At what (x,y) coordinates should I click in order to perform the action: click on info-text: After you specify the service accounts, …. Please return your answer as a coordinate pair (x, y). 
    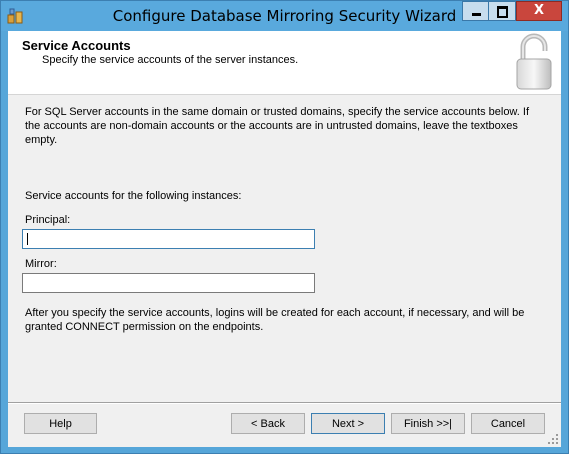
    Looking at the image, I should click on (275, 320).